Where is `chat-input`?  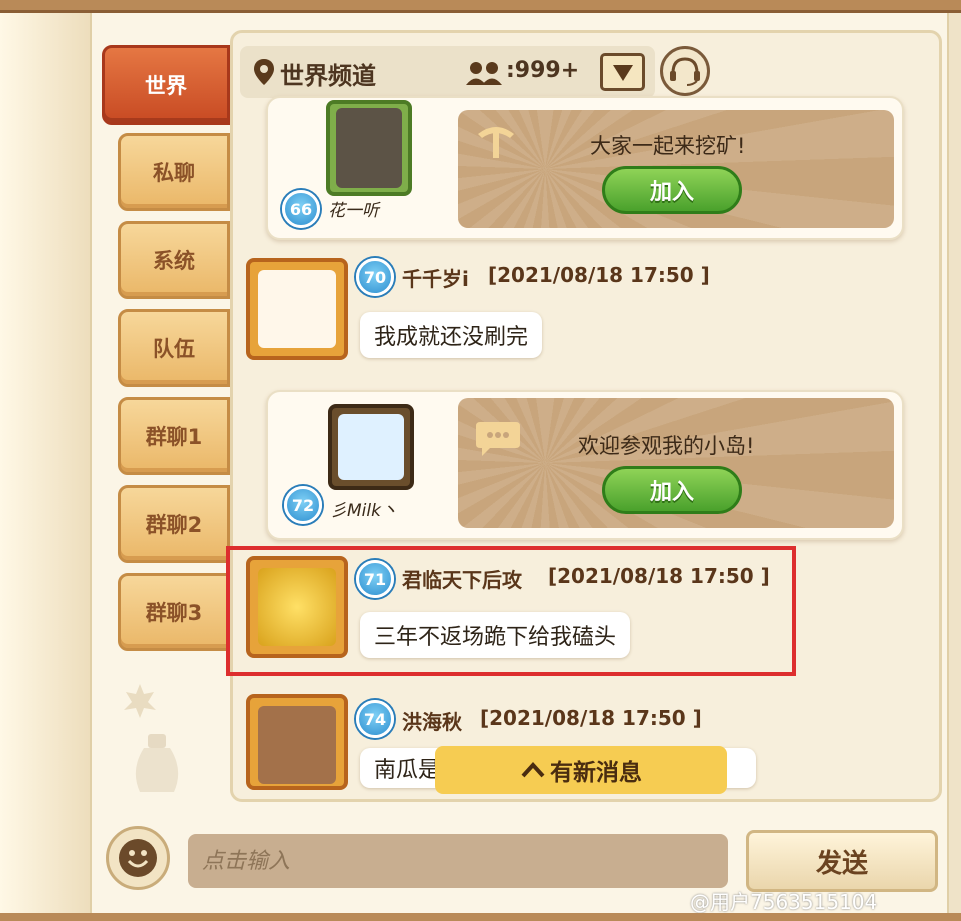 chat-input is located at coordinates (458, 861).